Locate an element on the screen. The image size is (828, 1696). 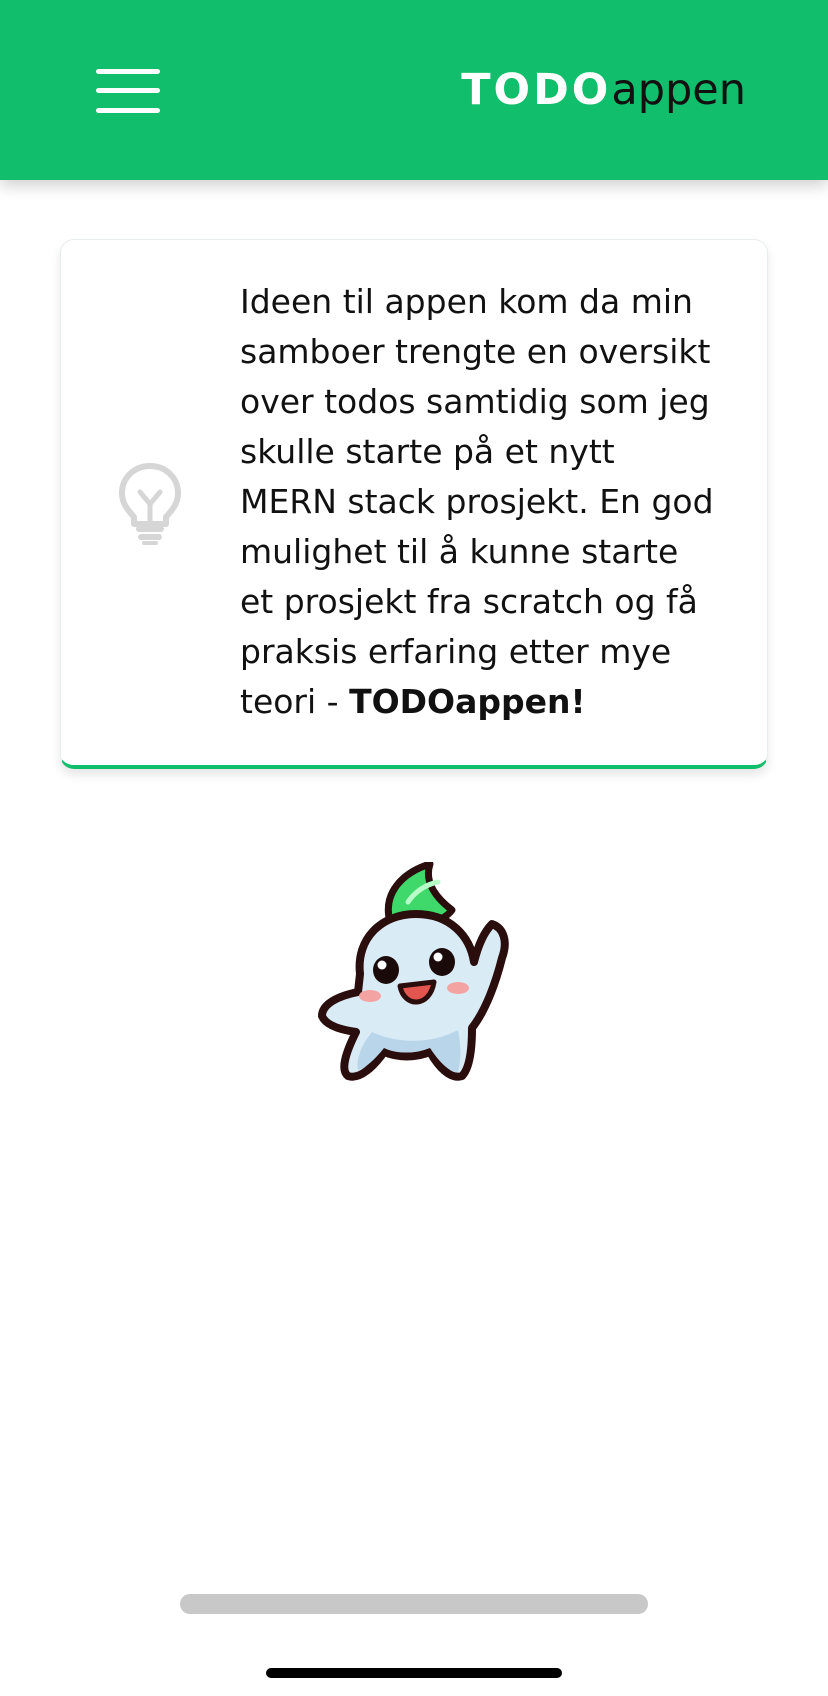
hamburger-menu-button is located at coordinates (128, 91).